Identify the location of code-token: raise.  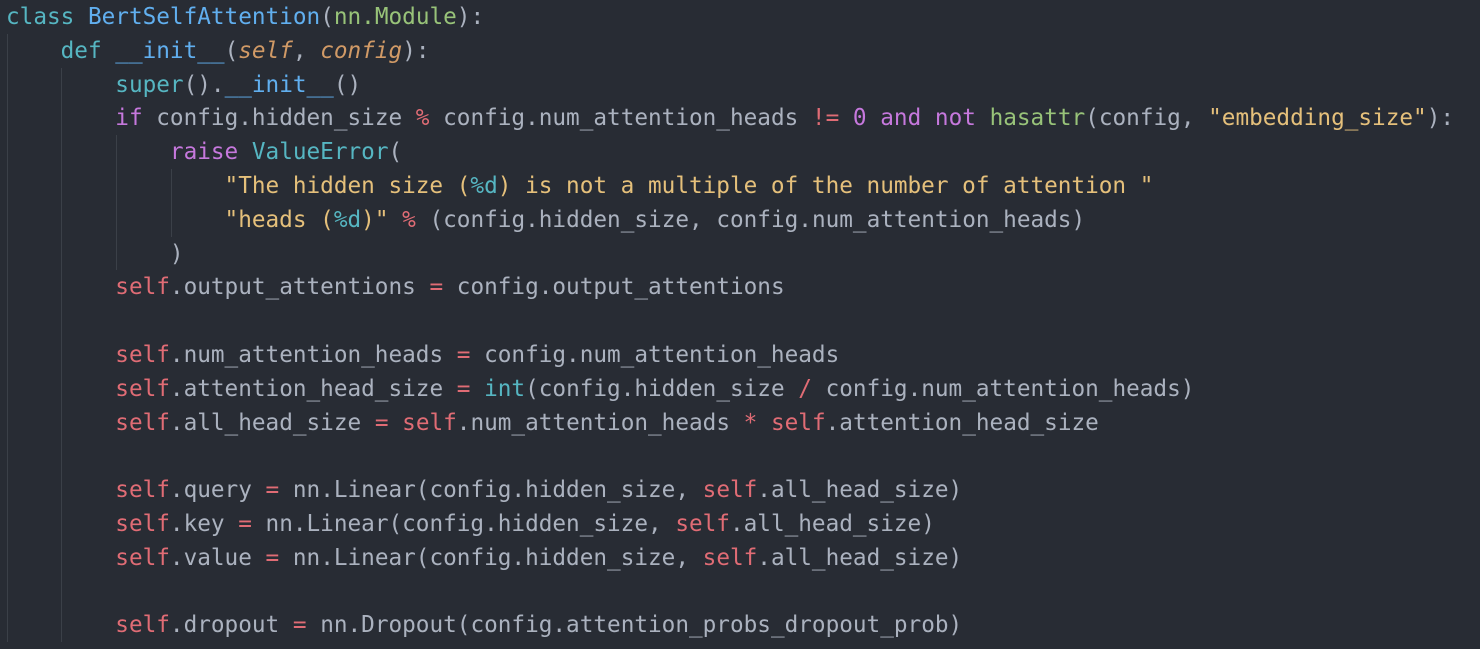
(204, 152).